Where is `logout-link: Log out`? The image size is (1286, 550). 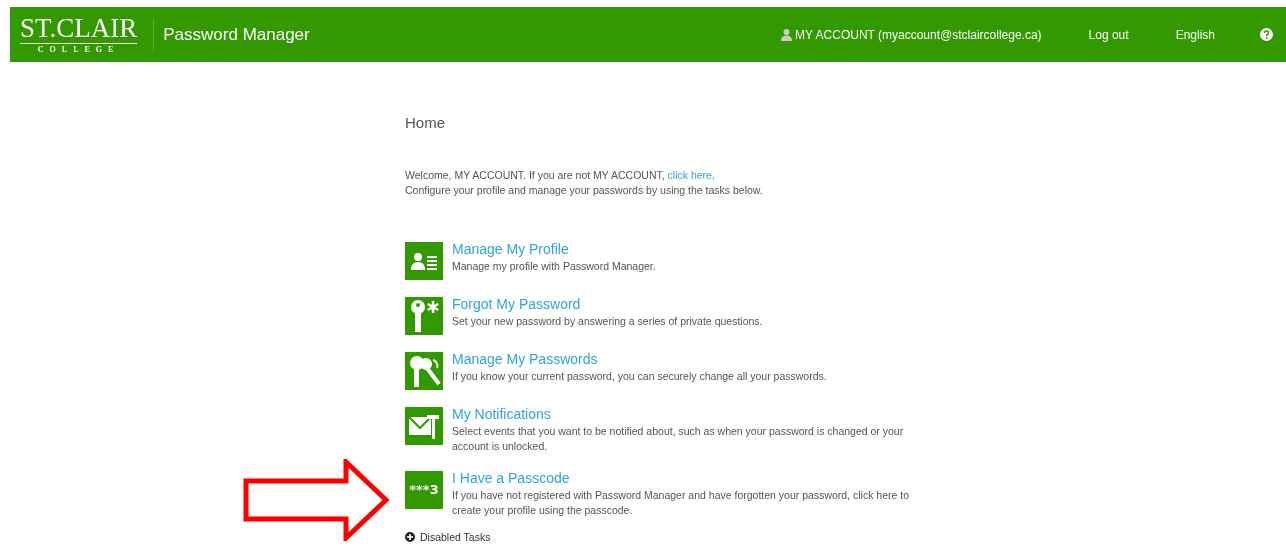
logout-link: Log out is located at coordinates (1108, 34).